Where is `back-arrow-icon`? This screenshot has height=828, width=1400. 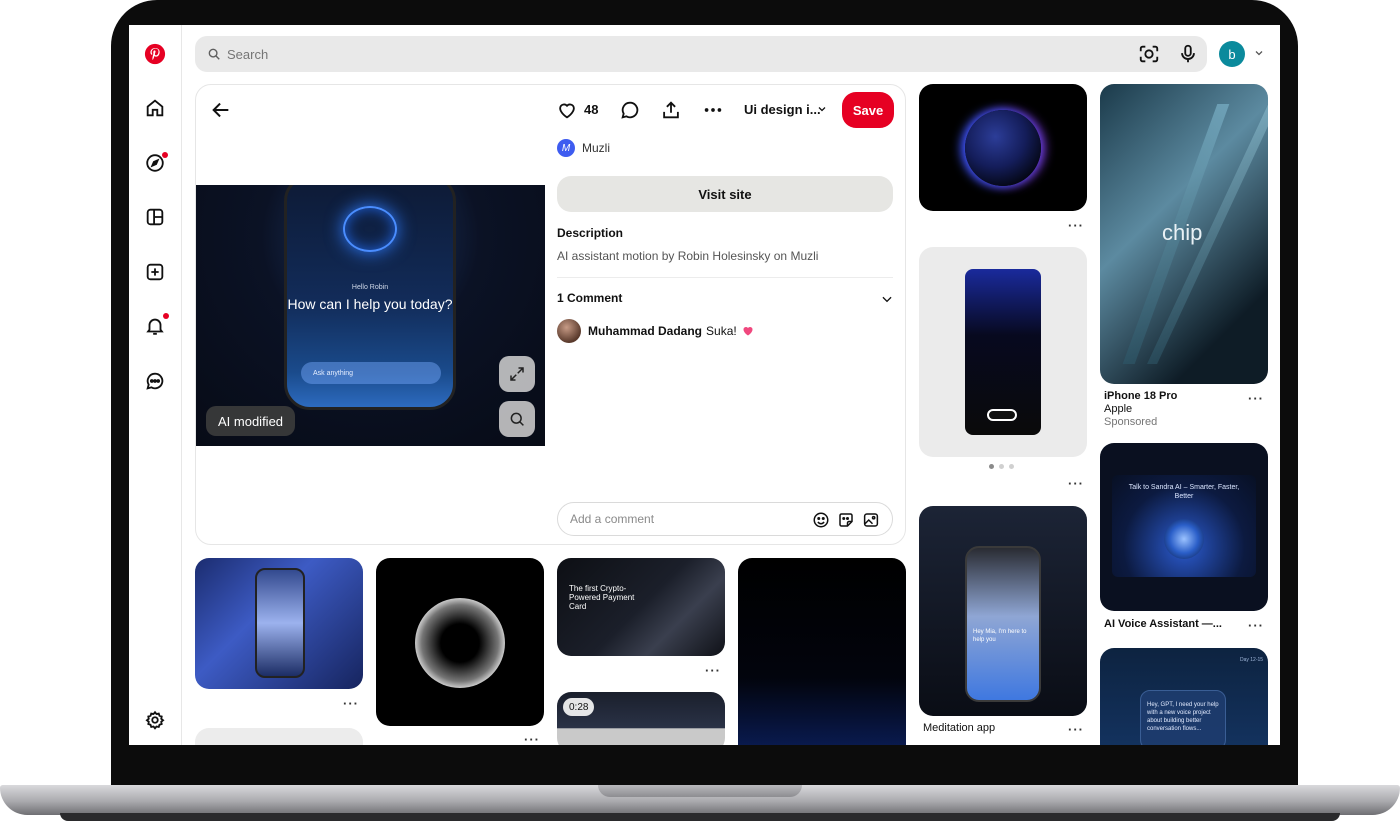 back-arrow-icon is located at coordinates (221, 110).